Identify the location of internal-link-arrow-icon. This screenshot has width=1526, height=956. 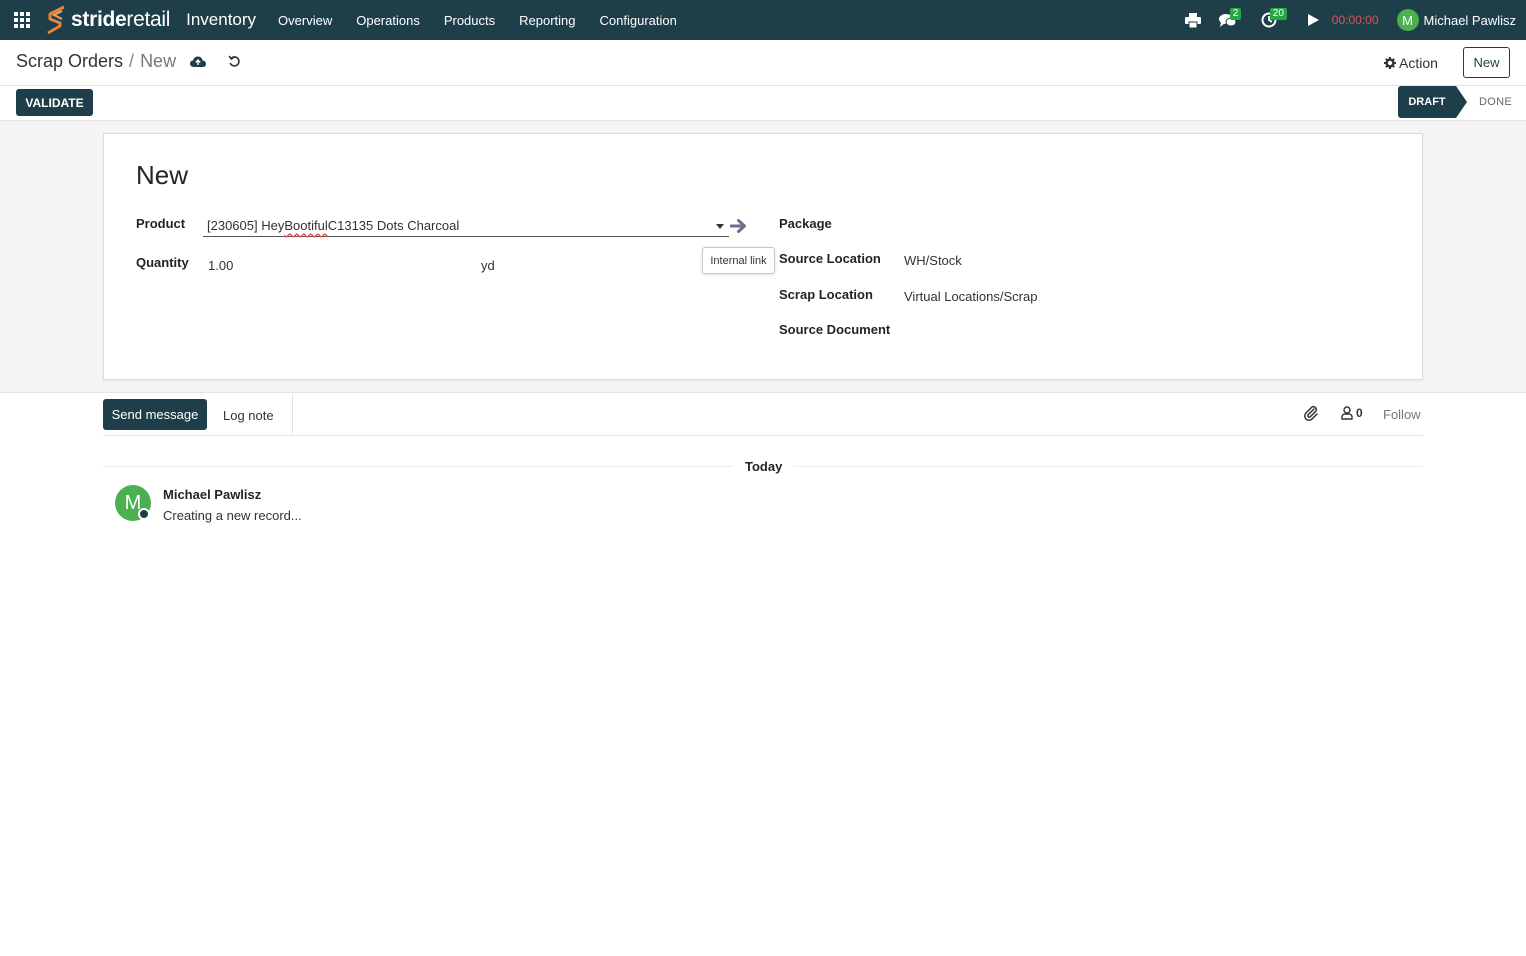
(738, 227).